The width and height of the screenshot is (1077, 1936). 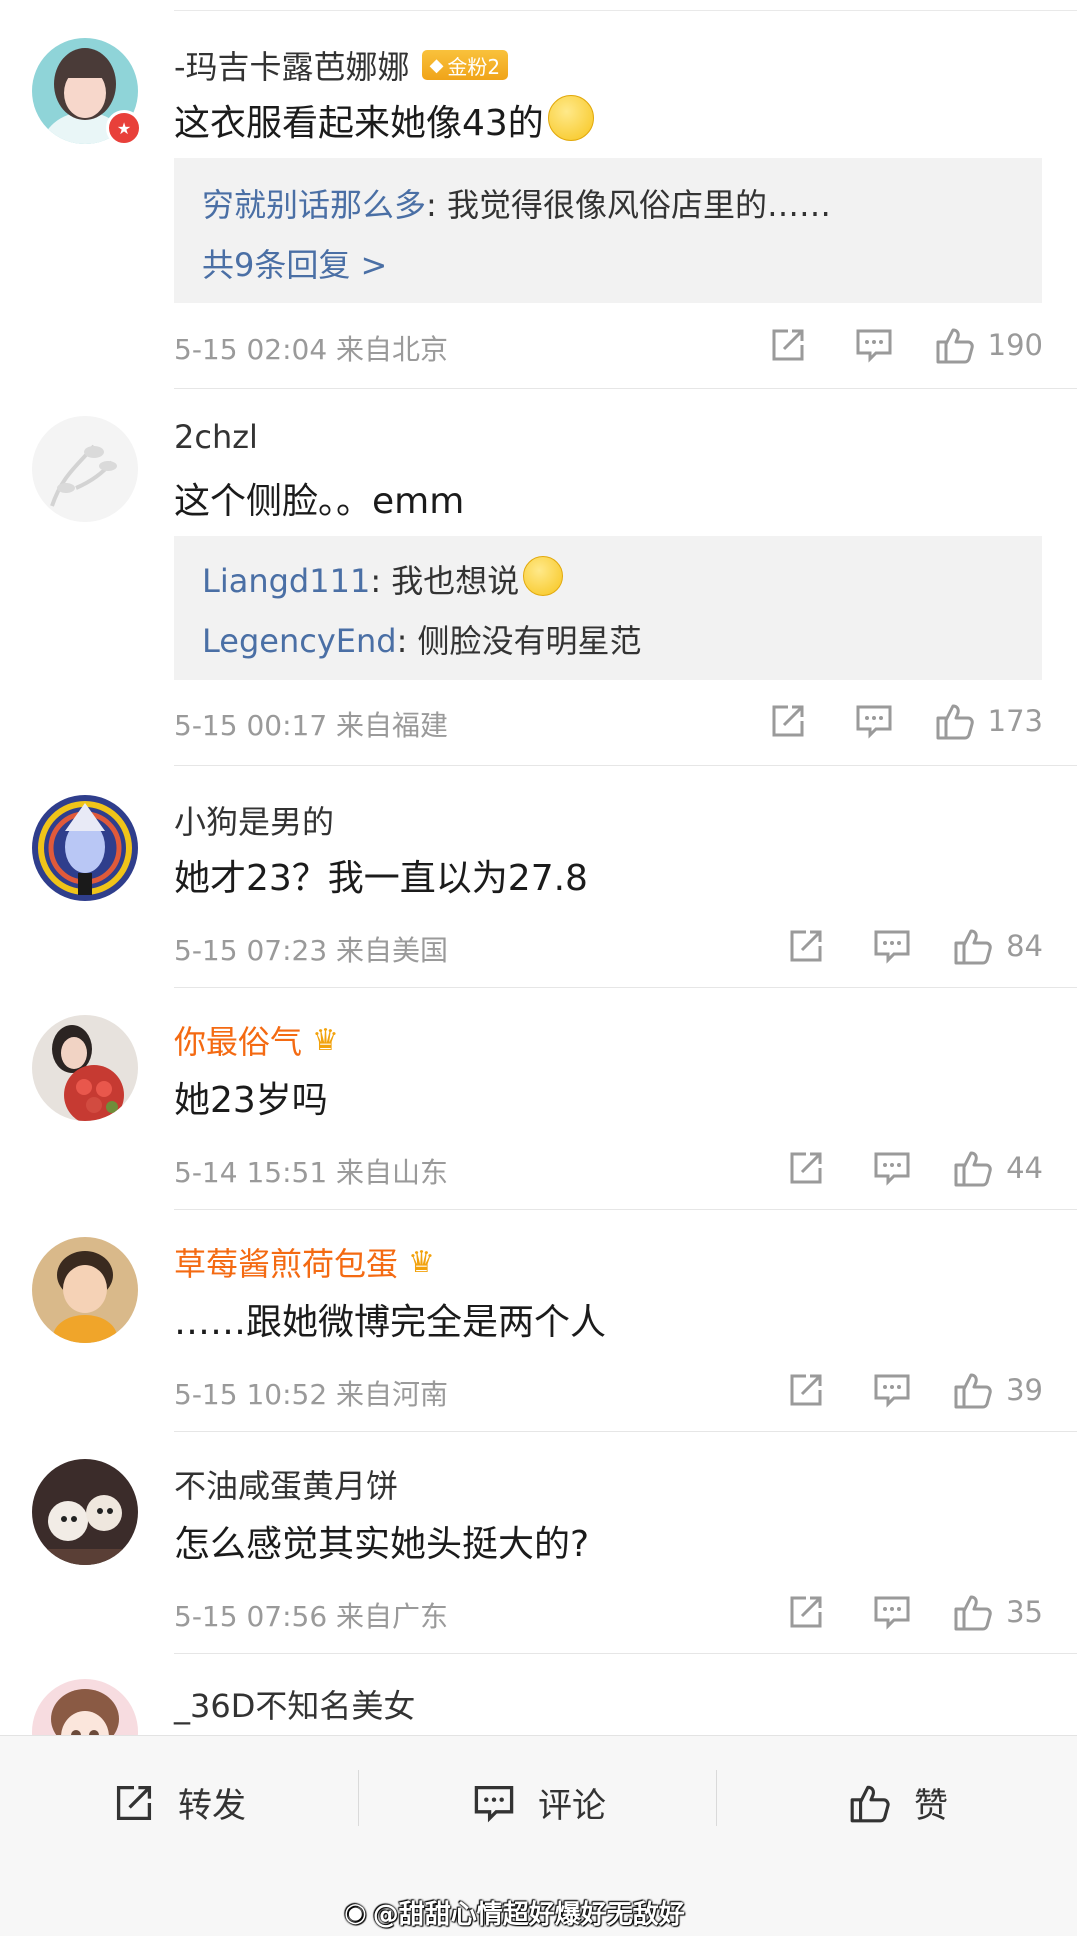 What do you see at coordinates (319, 501) in the screenshot?
I see `comment-text-content: 这个侧脸。。emm` at bounding box center [319, 501].